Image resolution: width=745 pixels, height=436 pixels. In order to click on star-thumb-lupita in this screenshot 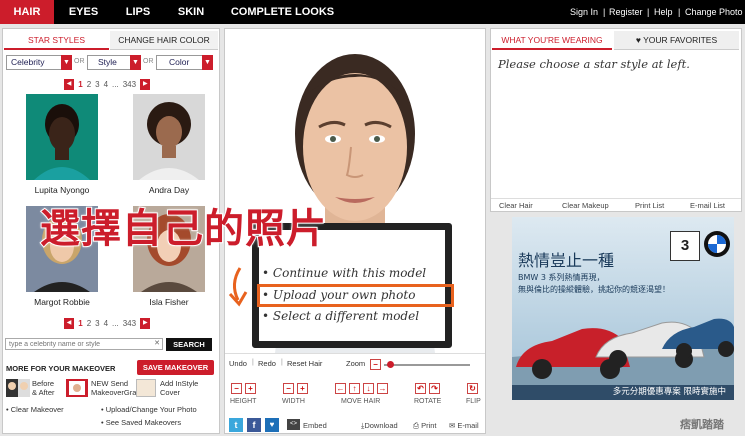, I will do `click(62, 137)`.